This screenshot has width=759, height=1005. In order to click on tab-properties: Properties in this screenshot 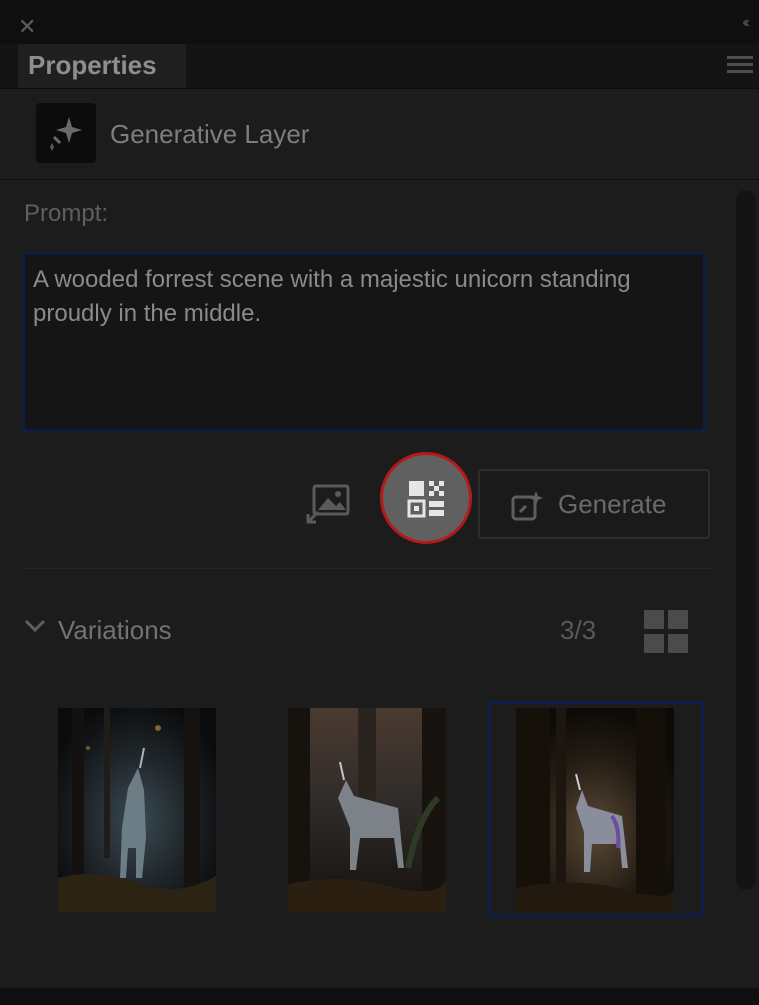, I will do `click(102, 66)`.